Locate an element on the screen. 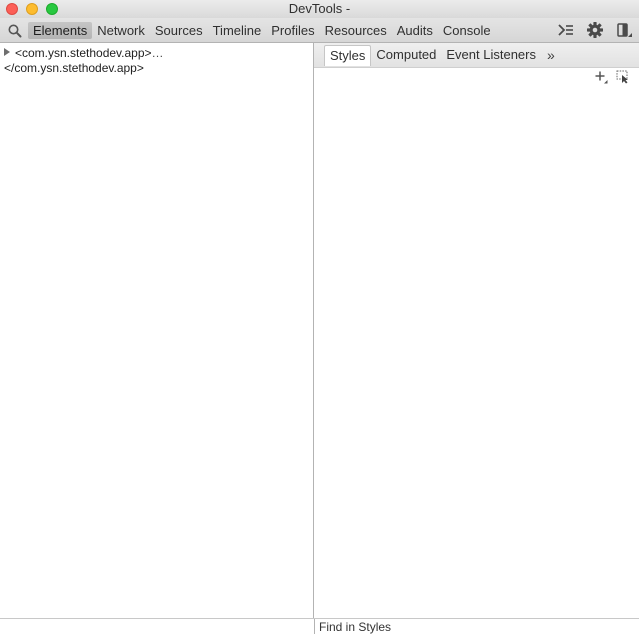 The height and width of the screenshot is (634, 639). window-title: DevTools - is located at coordinates (319, 8).